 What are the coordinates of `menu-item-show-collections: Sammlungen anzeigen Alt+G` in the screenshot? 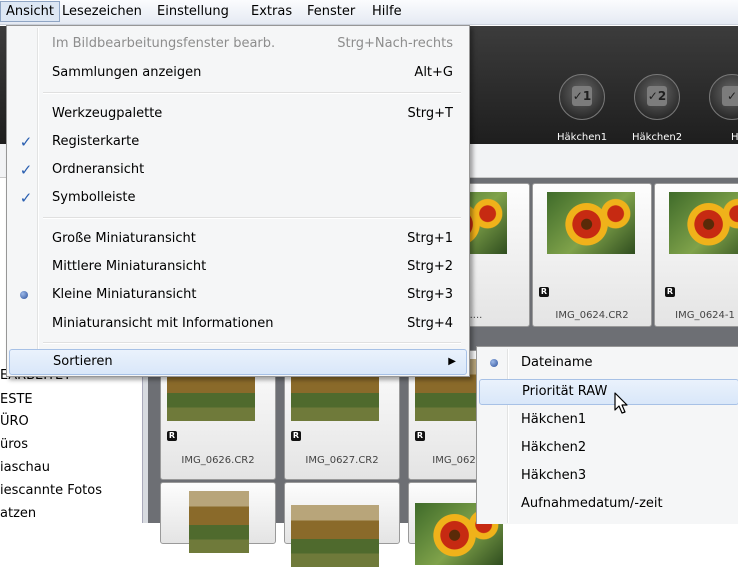 It's located at (237, 73).